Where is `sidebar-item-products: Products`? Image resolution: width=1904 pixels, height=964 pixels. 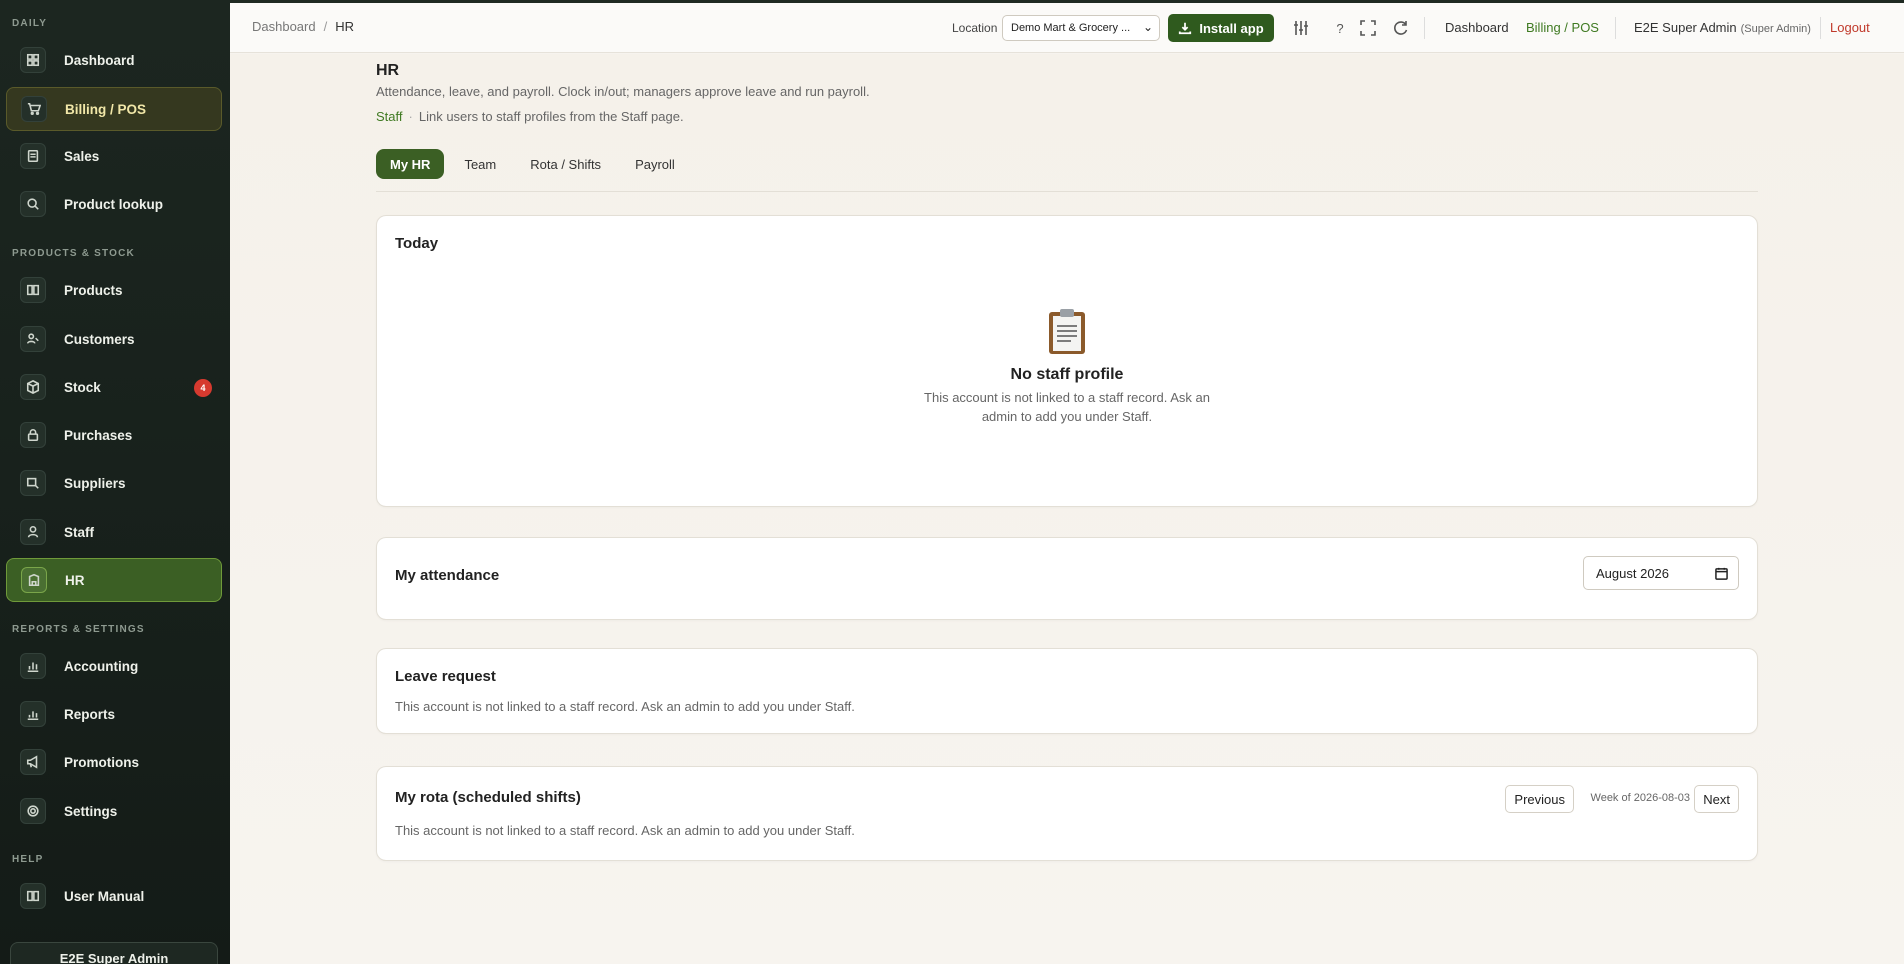
sidebar-item-products: Products is located at coordinates (114, 290).